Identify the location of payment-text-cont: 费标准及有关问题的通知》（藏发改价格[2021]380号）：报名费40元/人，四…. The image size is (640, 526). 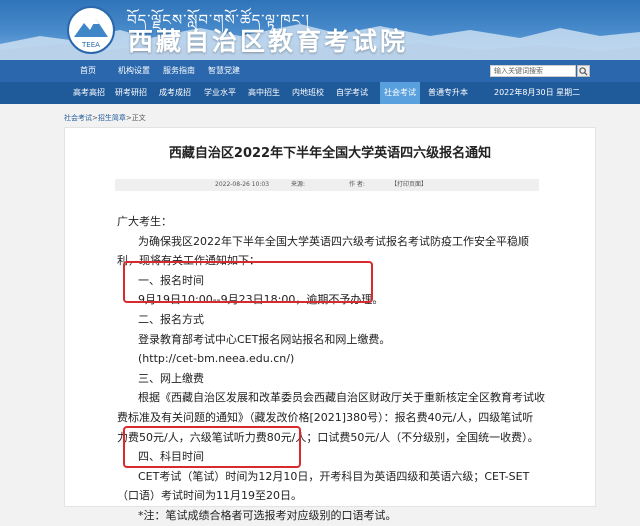
(325, 417).